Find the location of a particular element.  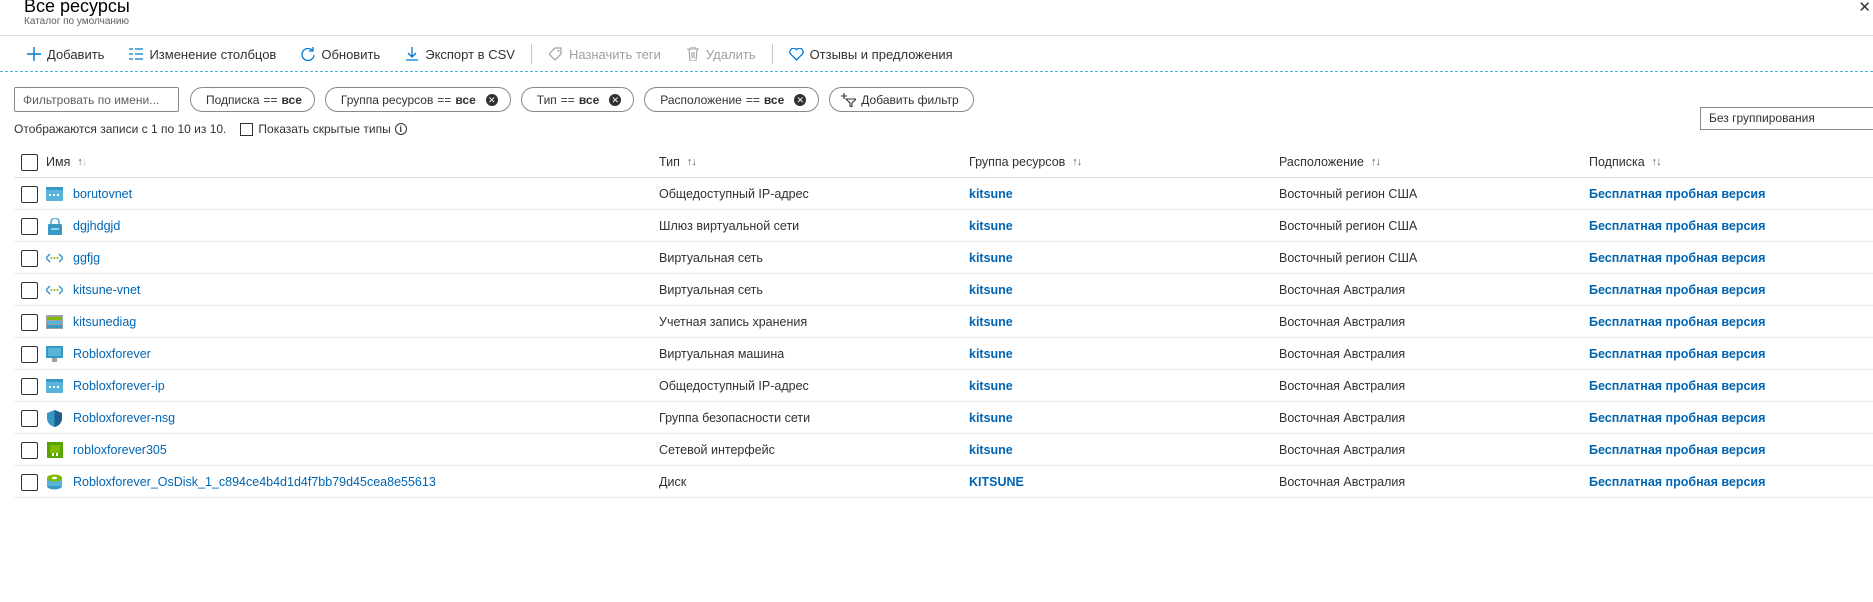

location-filter-pill: Расположение == все ✕ is located at coordinates (732, 99).